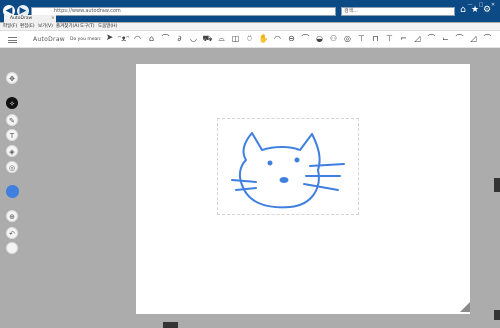 The image size is (500, 328). Describe the element at coordinates (497, 185) in the screenshot. I see `vertical-scrollbar` at that location.